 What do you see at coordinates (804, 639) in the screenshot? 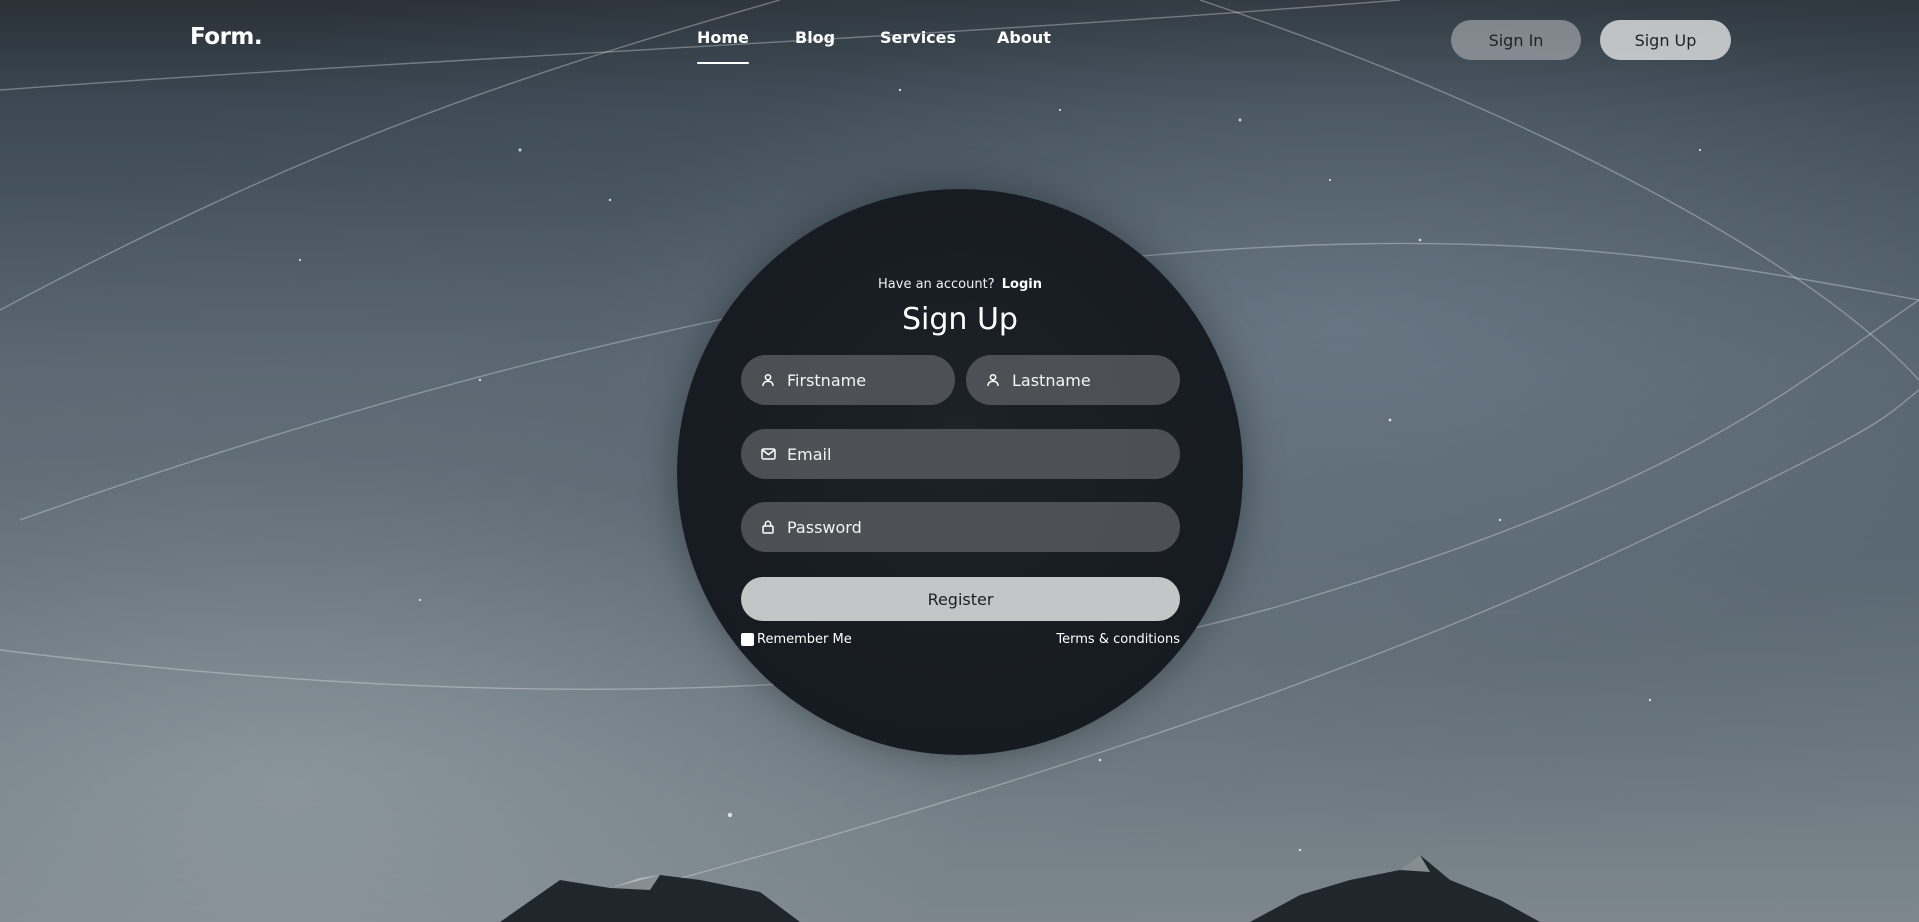
I see `remember-me-label: Remember Me` at bounding box center [804, 639].